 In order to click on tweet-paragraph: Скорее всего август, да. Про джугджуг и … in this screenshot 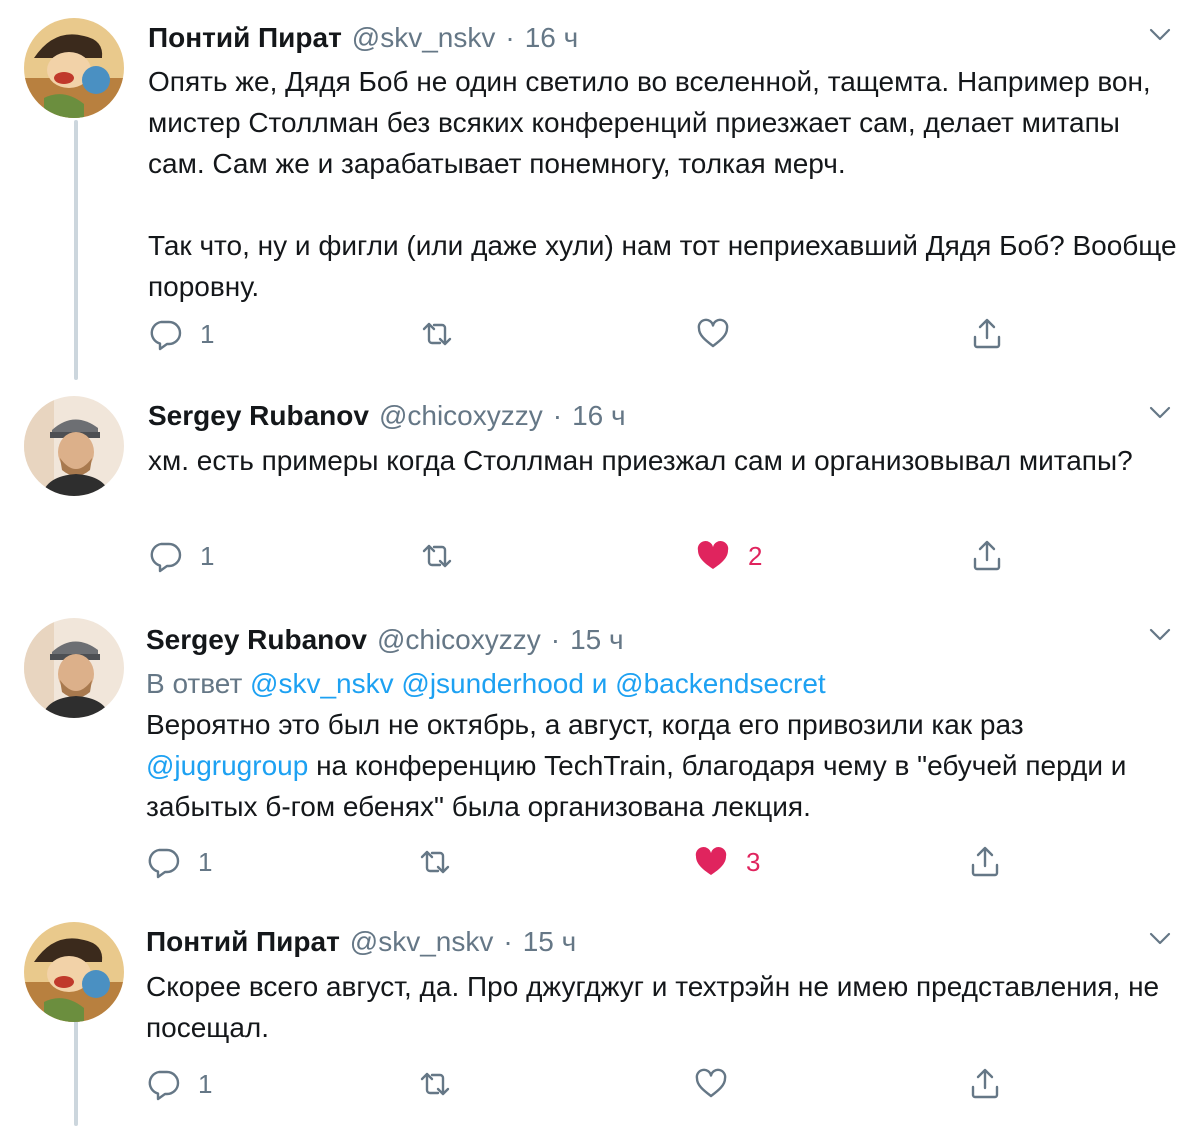, I will do `click(653, 1007)`.